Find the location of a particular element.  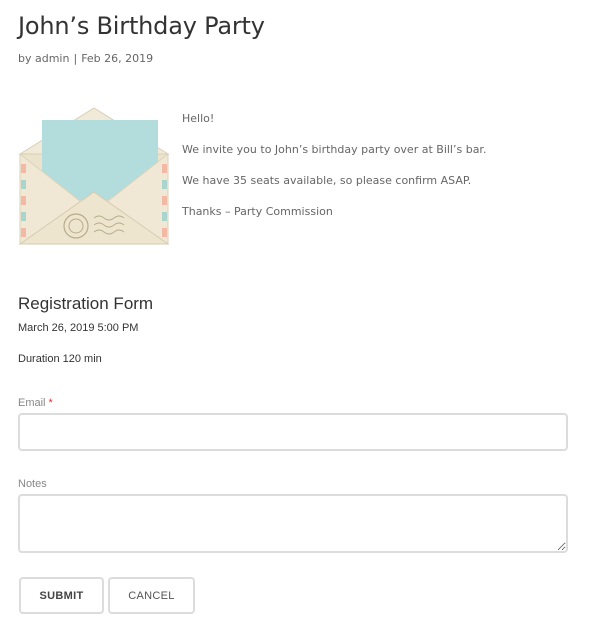

submit-button: SUBMIT is located at coordinates (61, 595).